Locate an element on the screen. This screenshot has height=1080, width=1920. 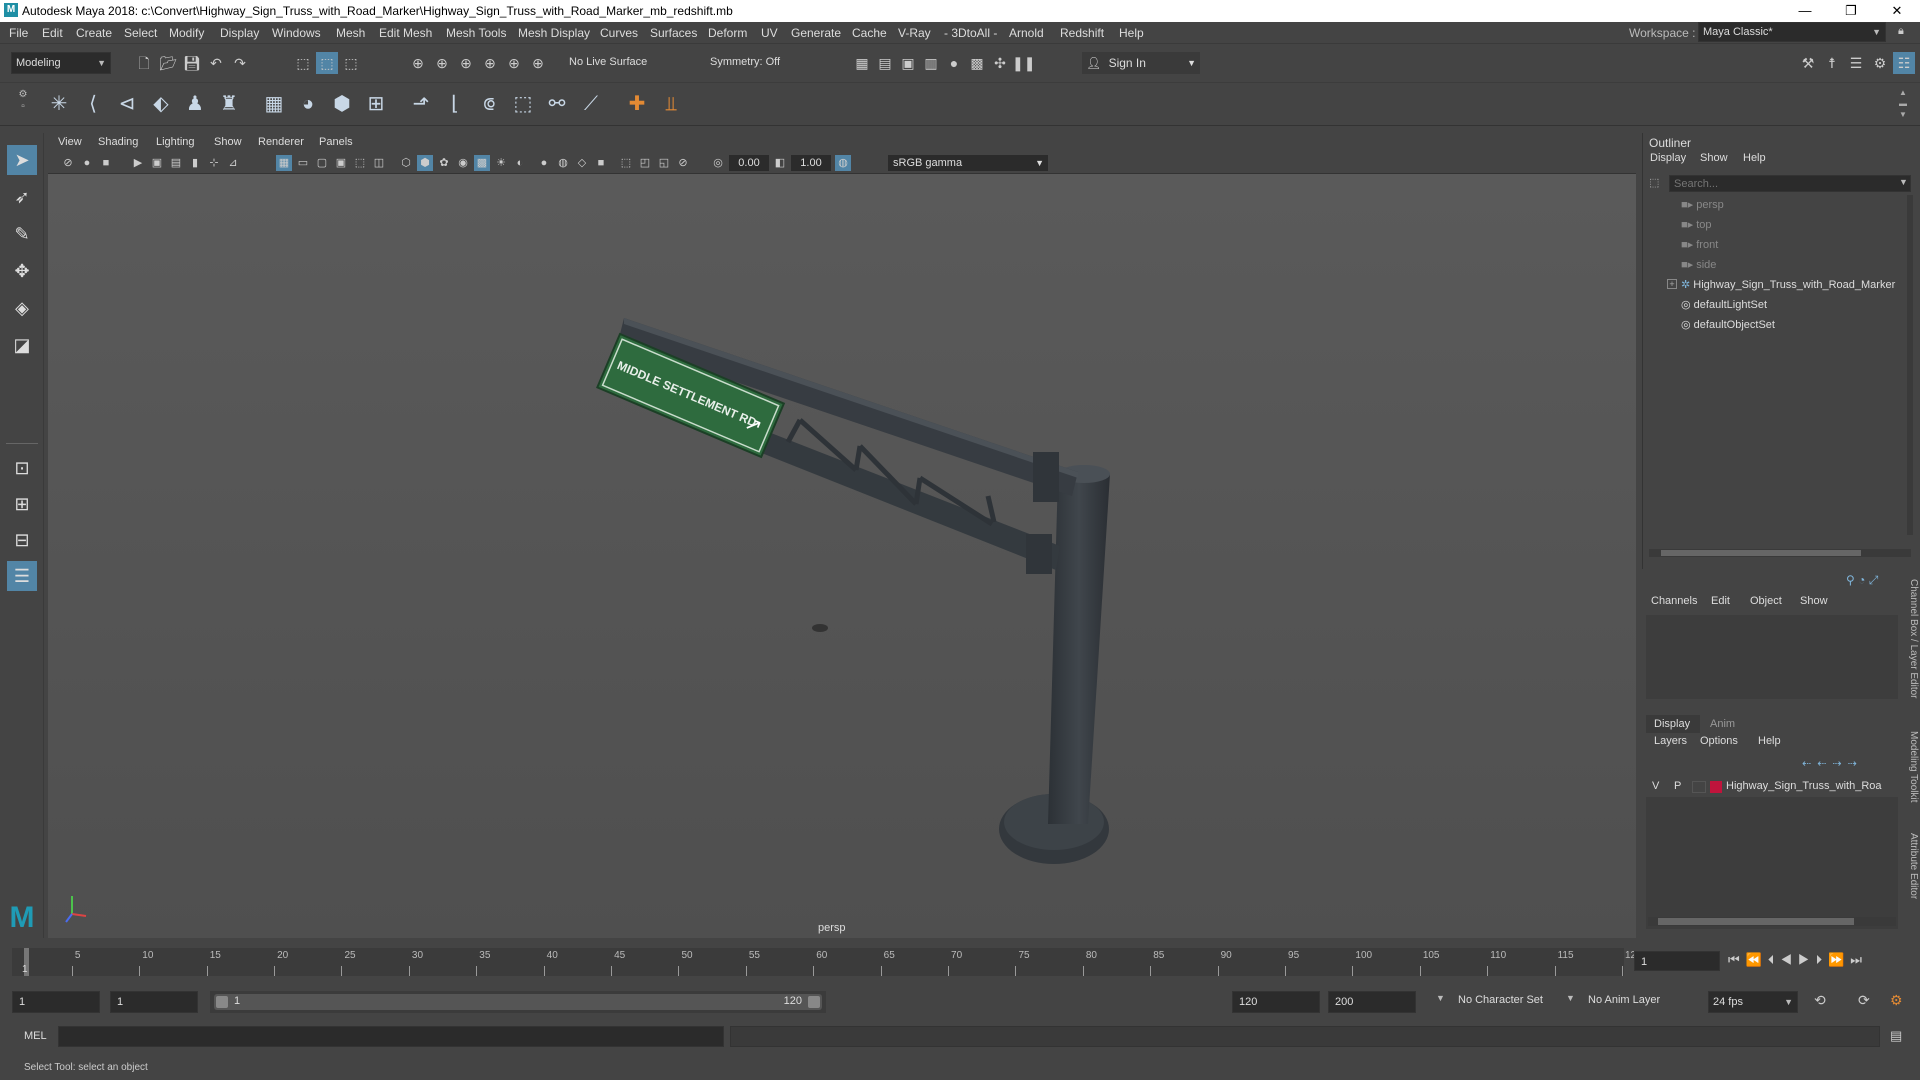
channel-menu-edit: Edit is located at coordinates (1720, 601).